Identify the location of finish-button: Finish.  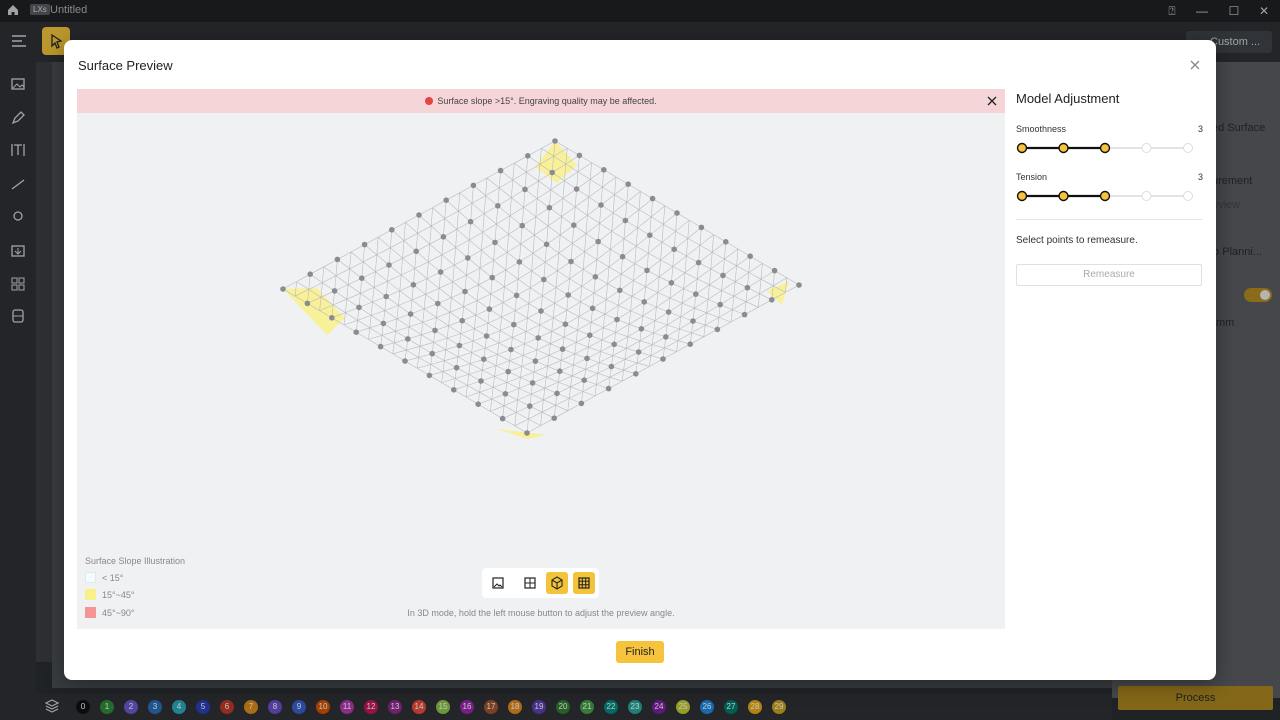
(640, 652).